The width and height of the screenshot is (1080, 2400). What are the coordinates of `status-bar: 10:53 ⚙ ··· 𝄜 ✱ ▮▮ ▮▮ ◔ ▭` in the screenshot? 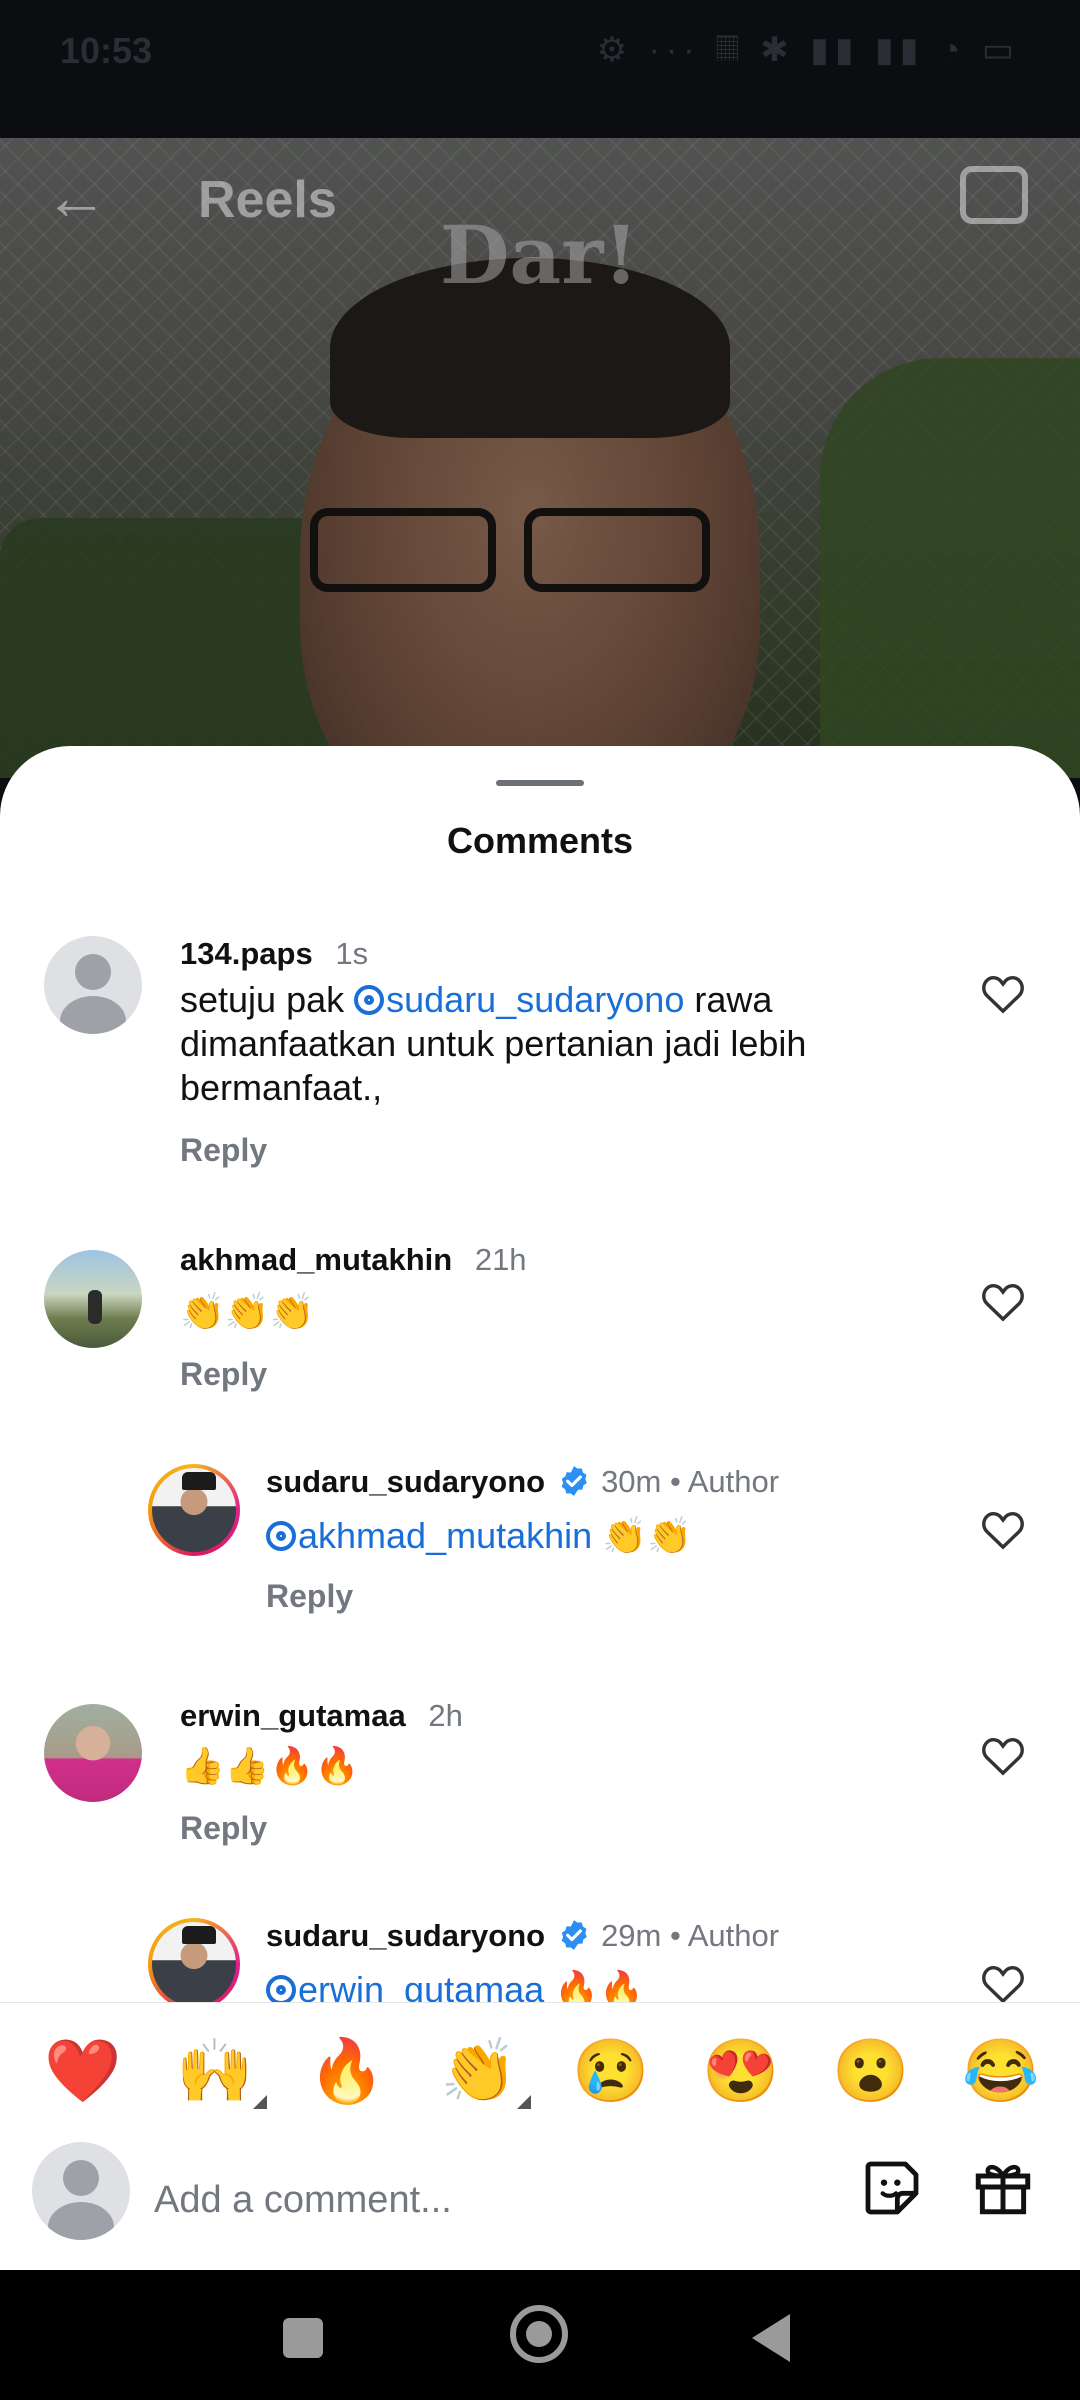 It's located at (540, 69).